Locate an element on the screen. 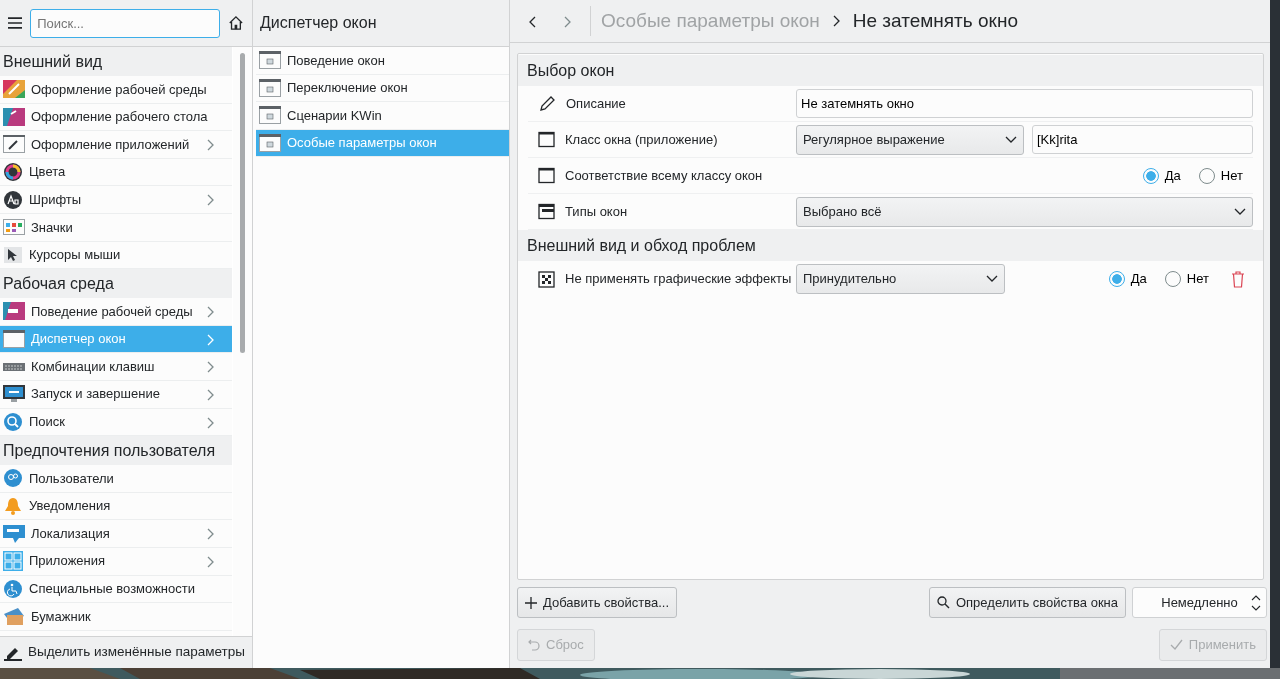  text-field: [Kk]rita is located at coordinates (1142, 139).